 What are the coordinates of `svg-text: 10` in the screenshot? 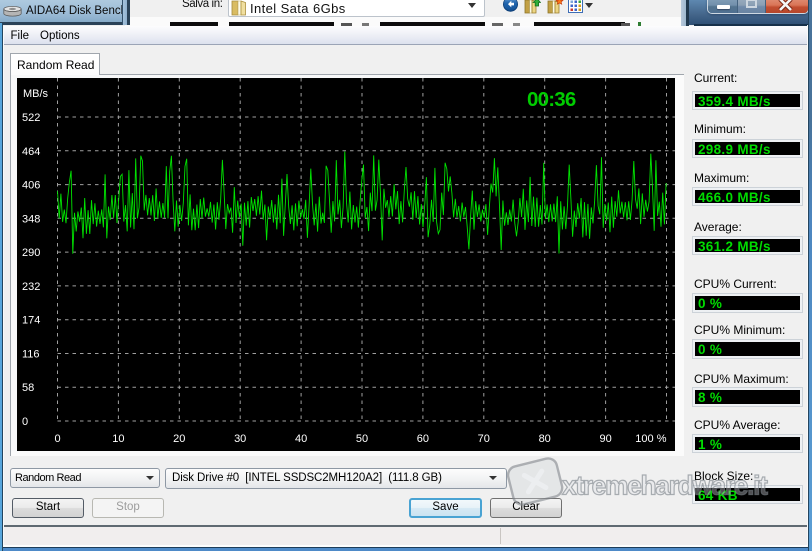 It's located at (118, 439).